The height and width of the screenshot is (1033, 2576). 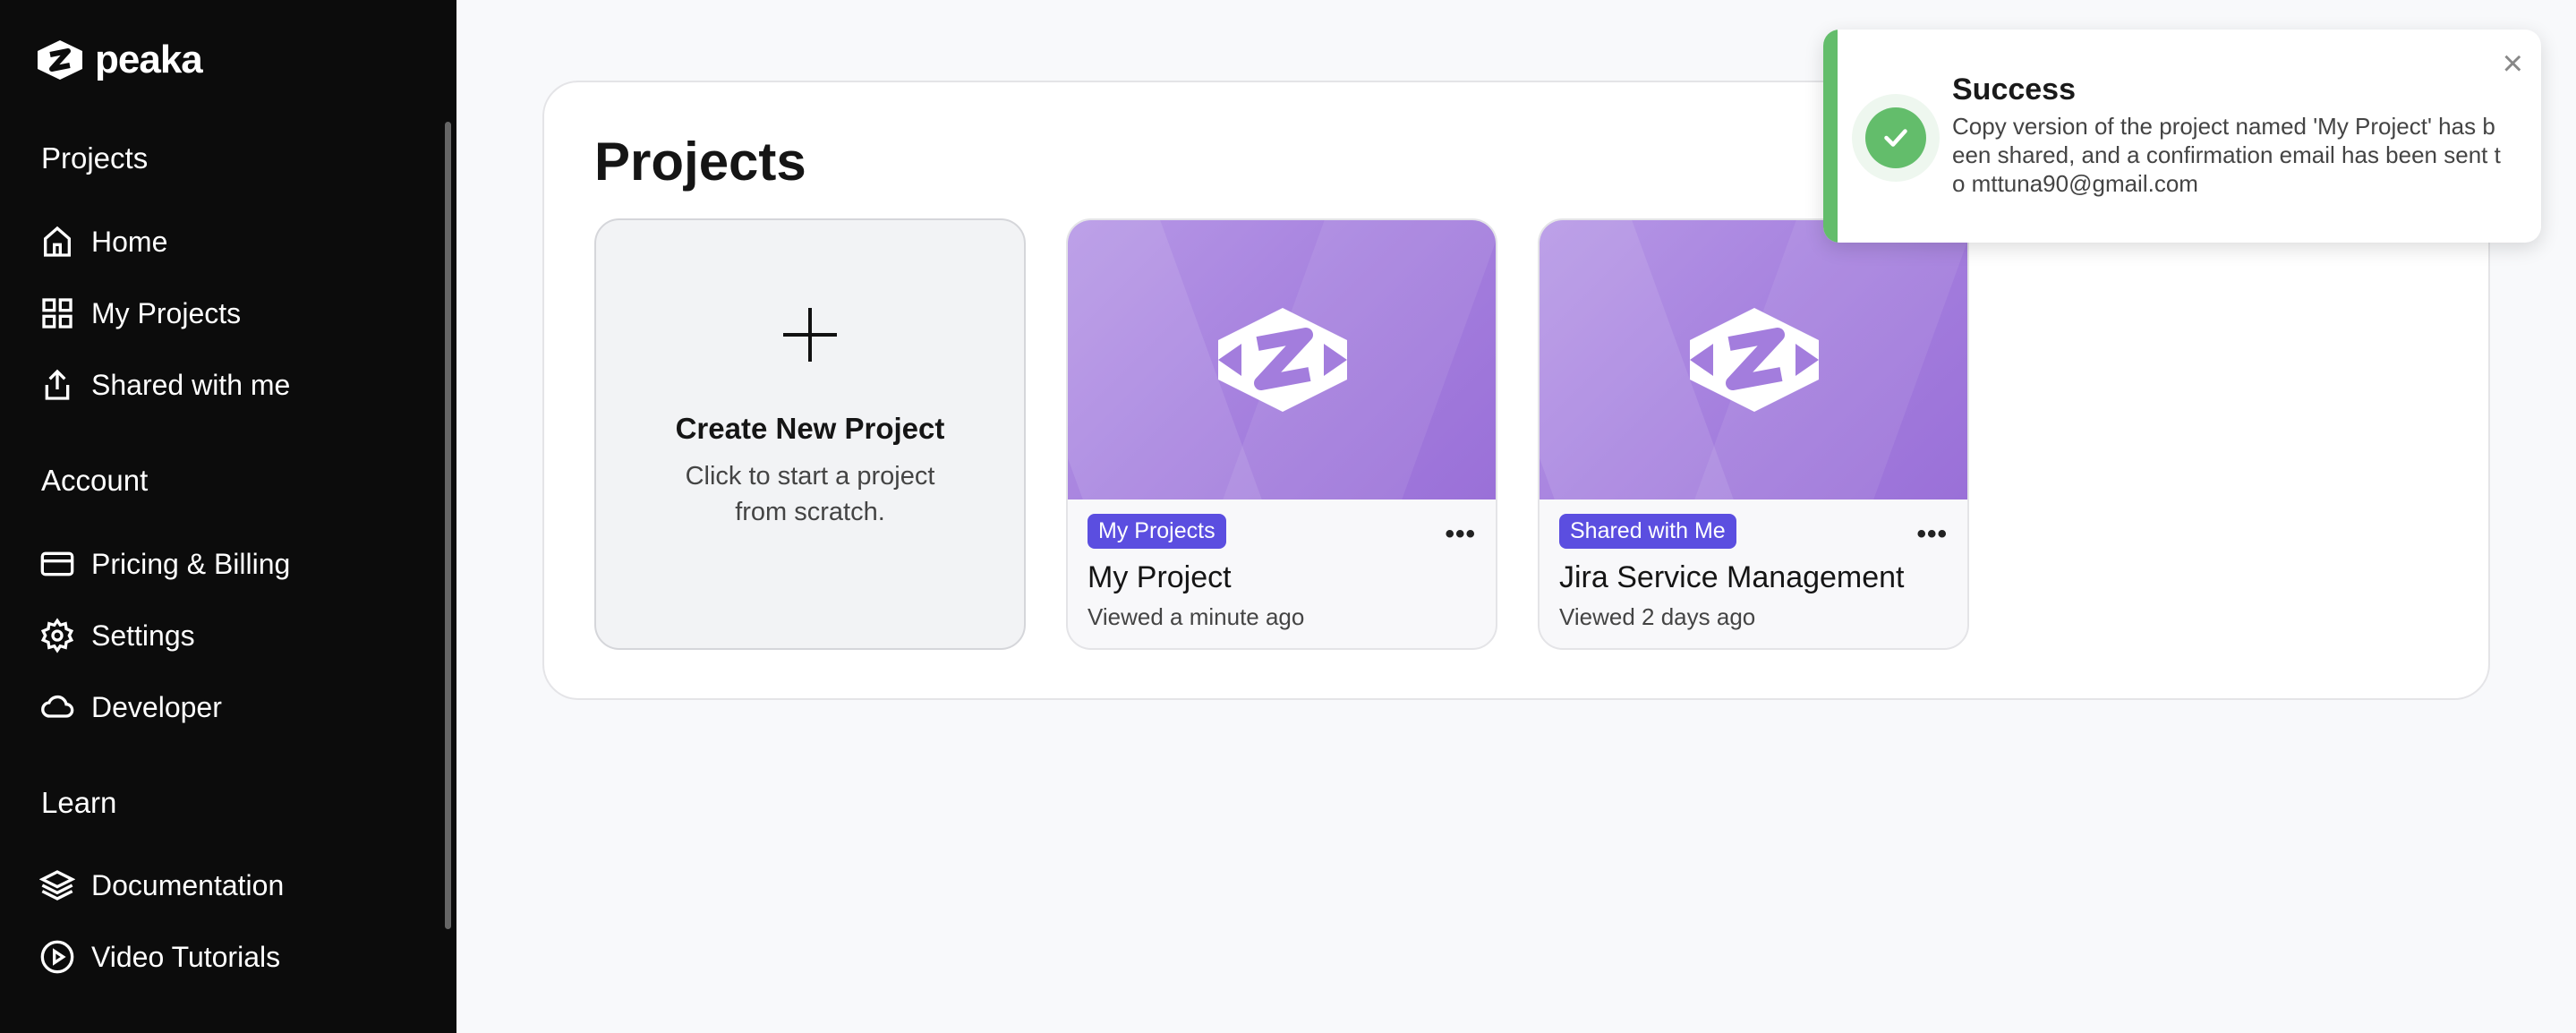 I want to click on sidebar-item-label: Video Tutorials, so click(x=186, y=956).